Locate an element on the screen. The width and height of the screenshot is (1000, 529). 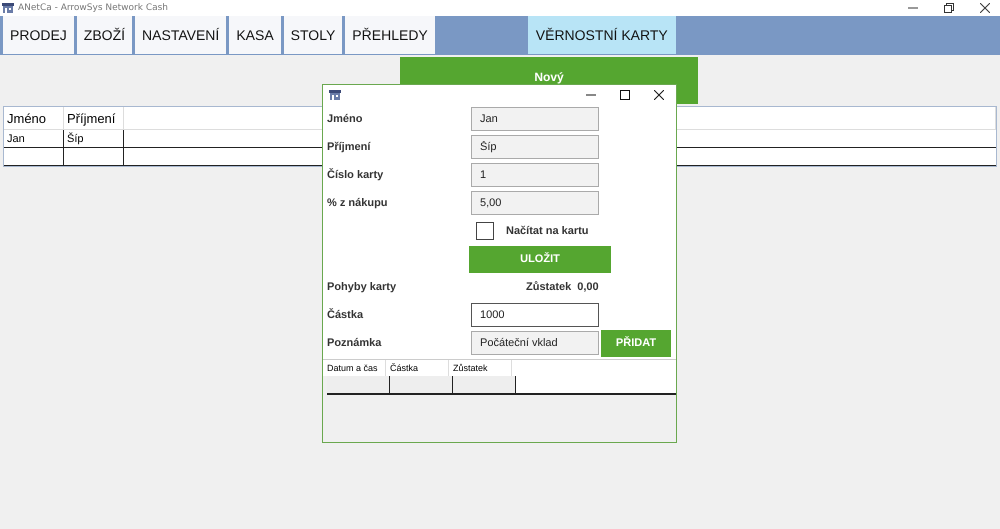
checkbox is located at coordinates (485, 231).